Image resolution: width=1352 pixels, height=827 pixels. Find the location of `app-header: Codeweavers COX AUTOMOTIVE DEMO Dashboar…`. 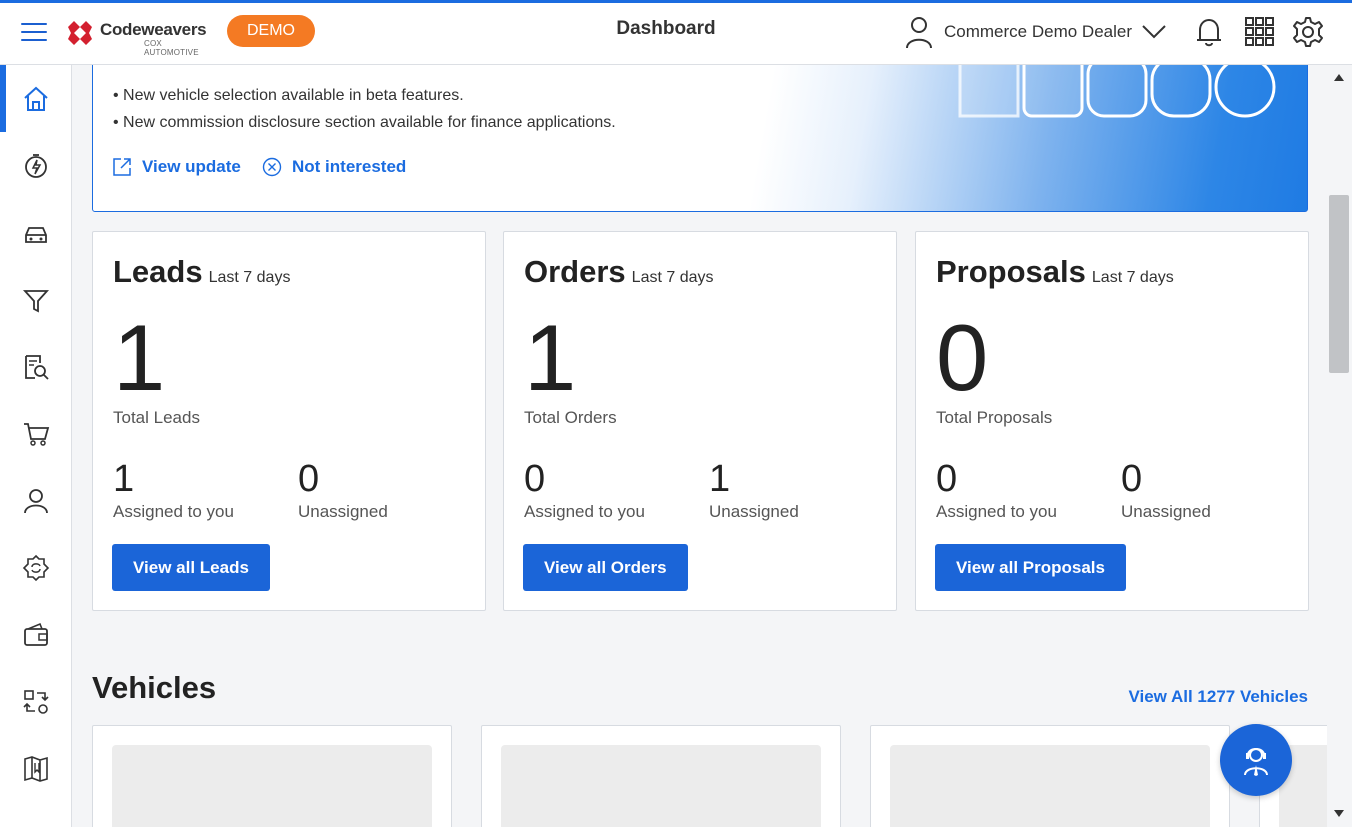

app-header: Codeweavers COX AUTOMOTIVE DEMO Dashboar… is located at coordinates (676, 34).